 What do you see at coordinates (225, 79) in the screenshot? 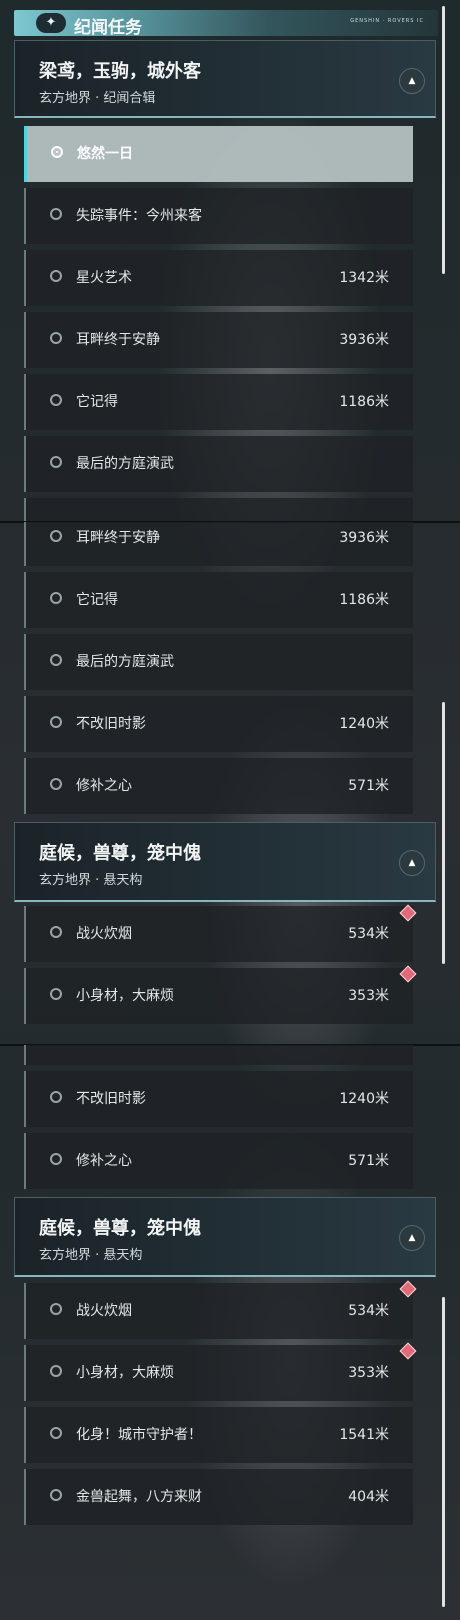
I see `quest-group-header: 梁鸢，玉驹，城外客 玄方地界 · 纪闻合辑 ▲` at bounding box center [225, 79].